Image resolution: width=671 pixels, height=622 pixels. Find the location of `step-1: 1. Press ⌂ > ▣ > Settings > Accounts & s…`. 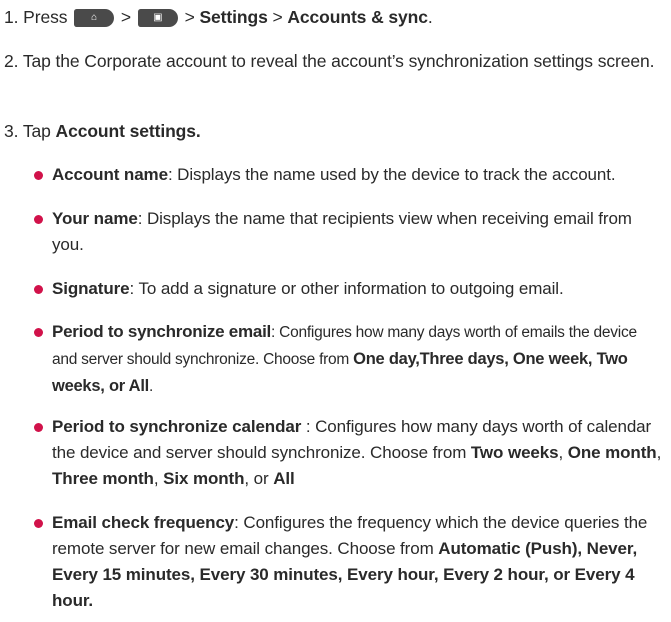

step-1: 1. Press ⌂ > ▣ > Settings > Accounts & s… is located at coordinates (334, 17).